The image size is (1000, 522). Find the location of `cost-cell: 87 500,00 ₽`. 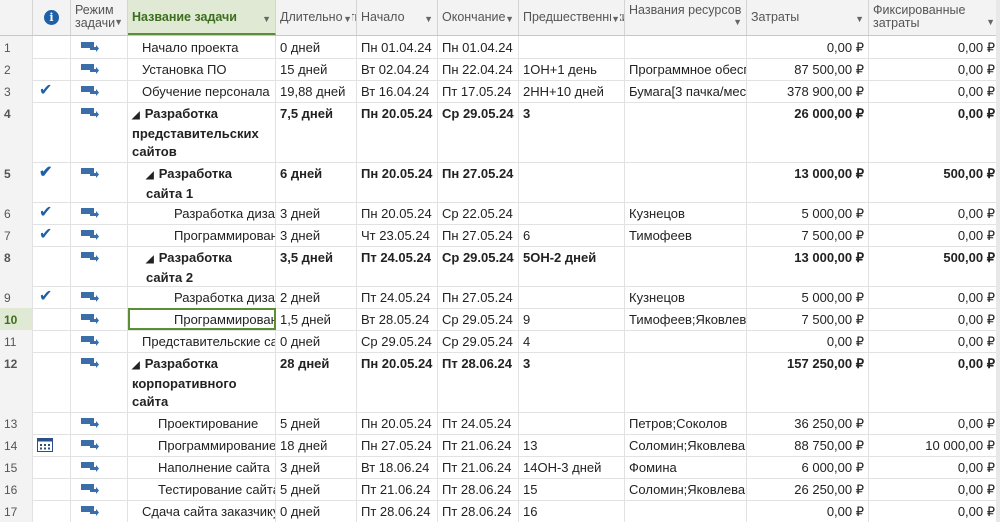

cost-cell: 87 500,00 ₽ is located at coordinates (808, 69).